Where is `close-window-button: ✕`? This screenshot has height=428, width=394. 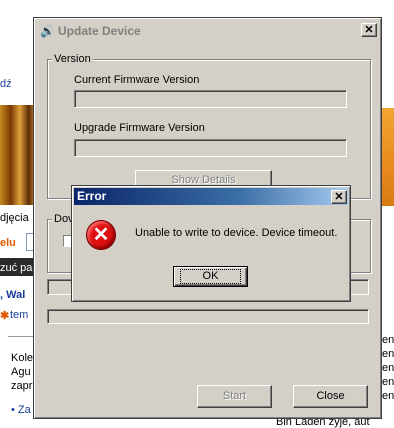 close-window-button: ✕ is located at coordinates (369, 30).